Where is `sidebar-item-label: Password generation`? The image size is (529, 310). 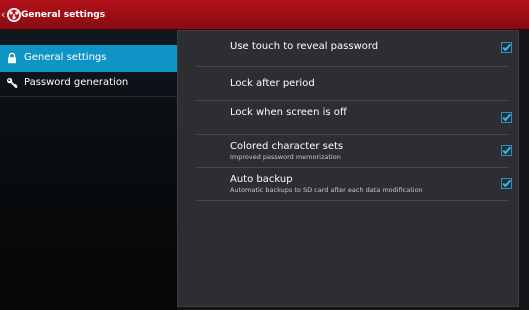 sidebar-item-label: Password generation is located at coordinates (76, 82).